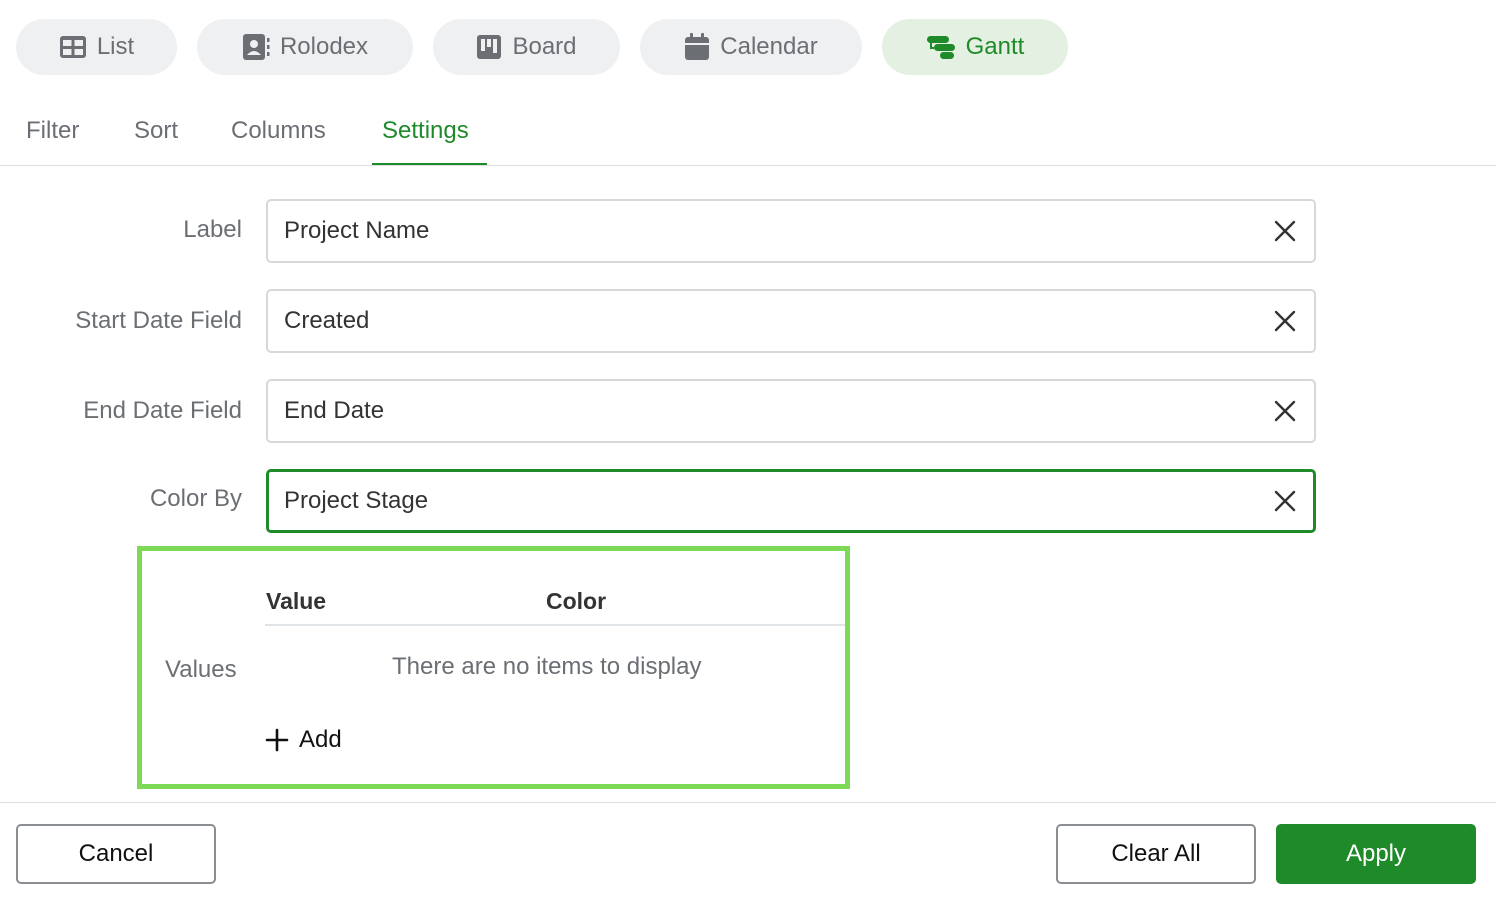 This screenshot has width=1496, height=904. I want to click on view-rolodex-button: Rolodex, so click(305, 47).